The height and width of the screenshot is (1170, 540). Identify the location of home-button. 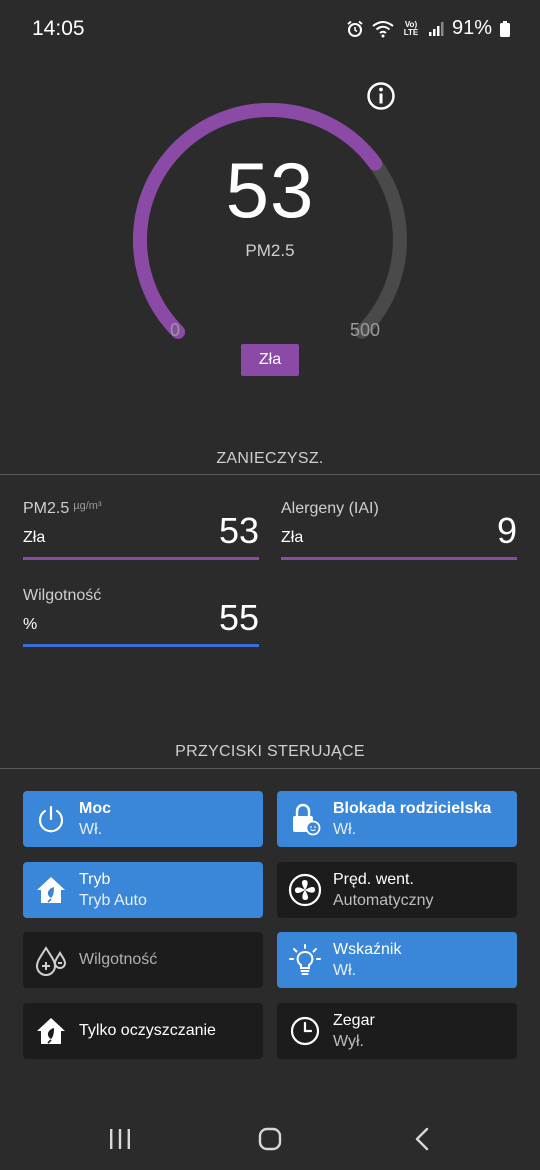
(270, 1139).